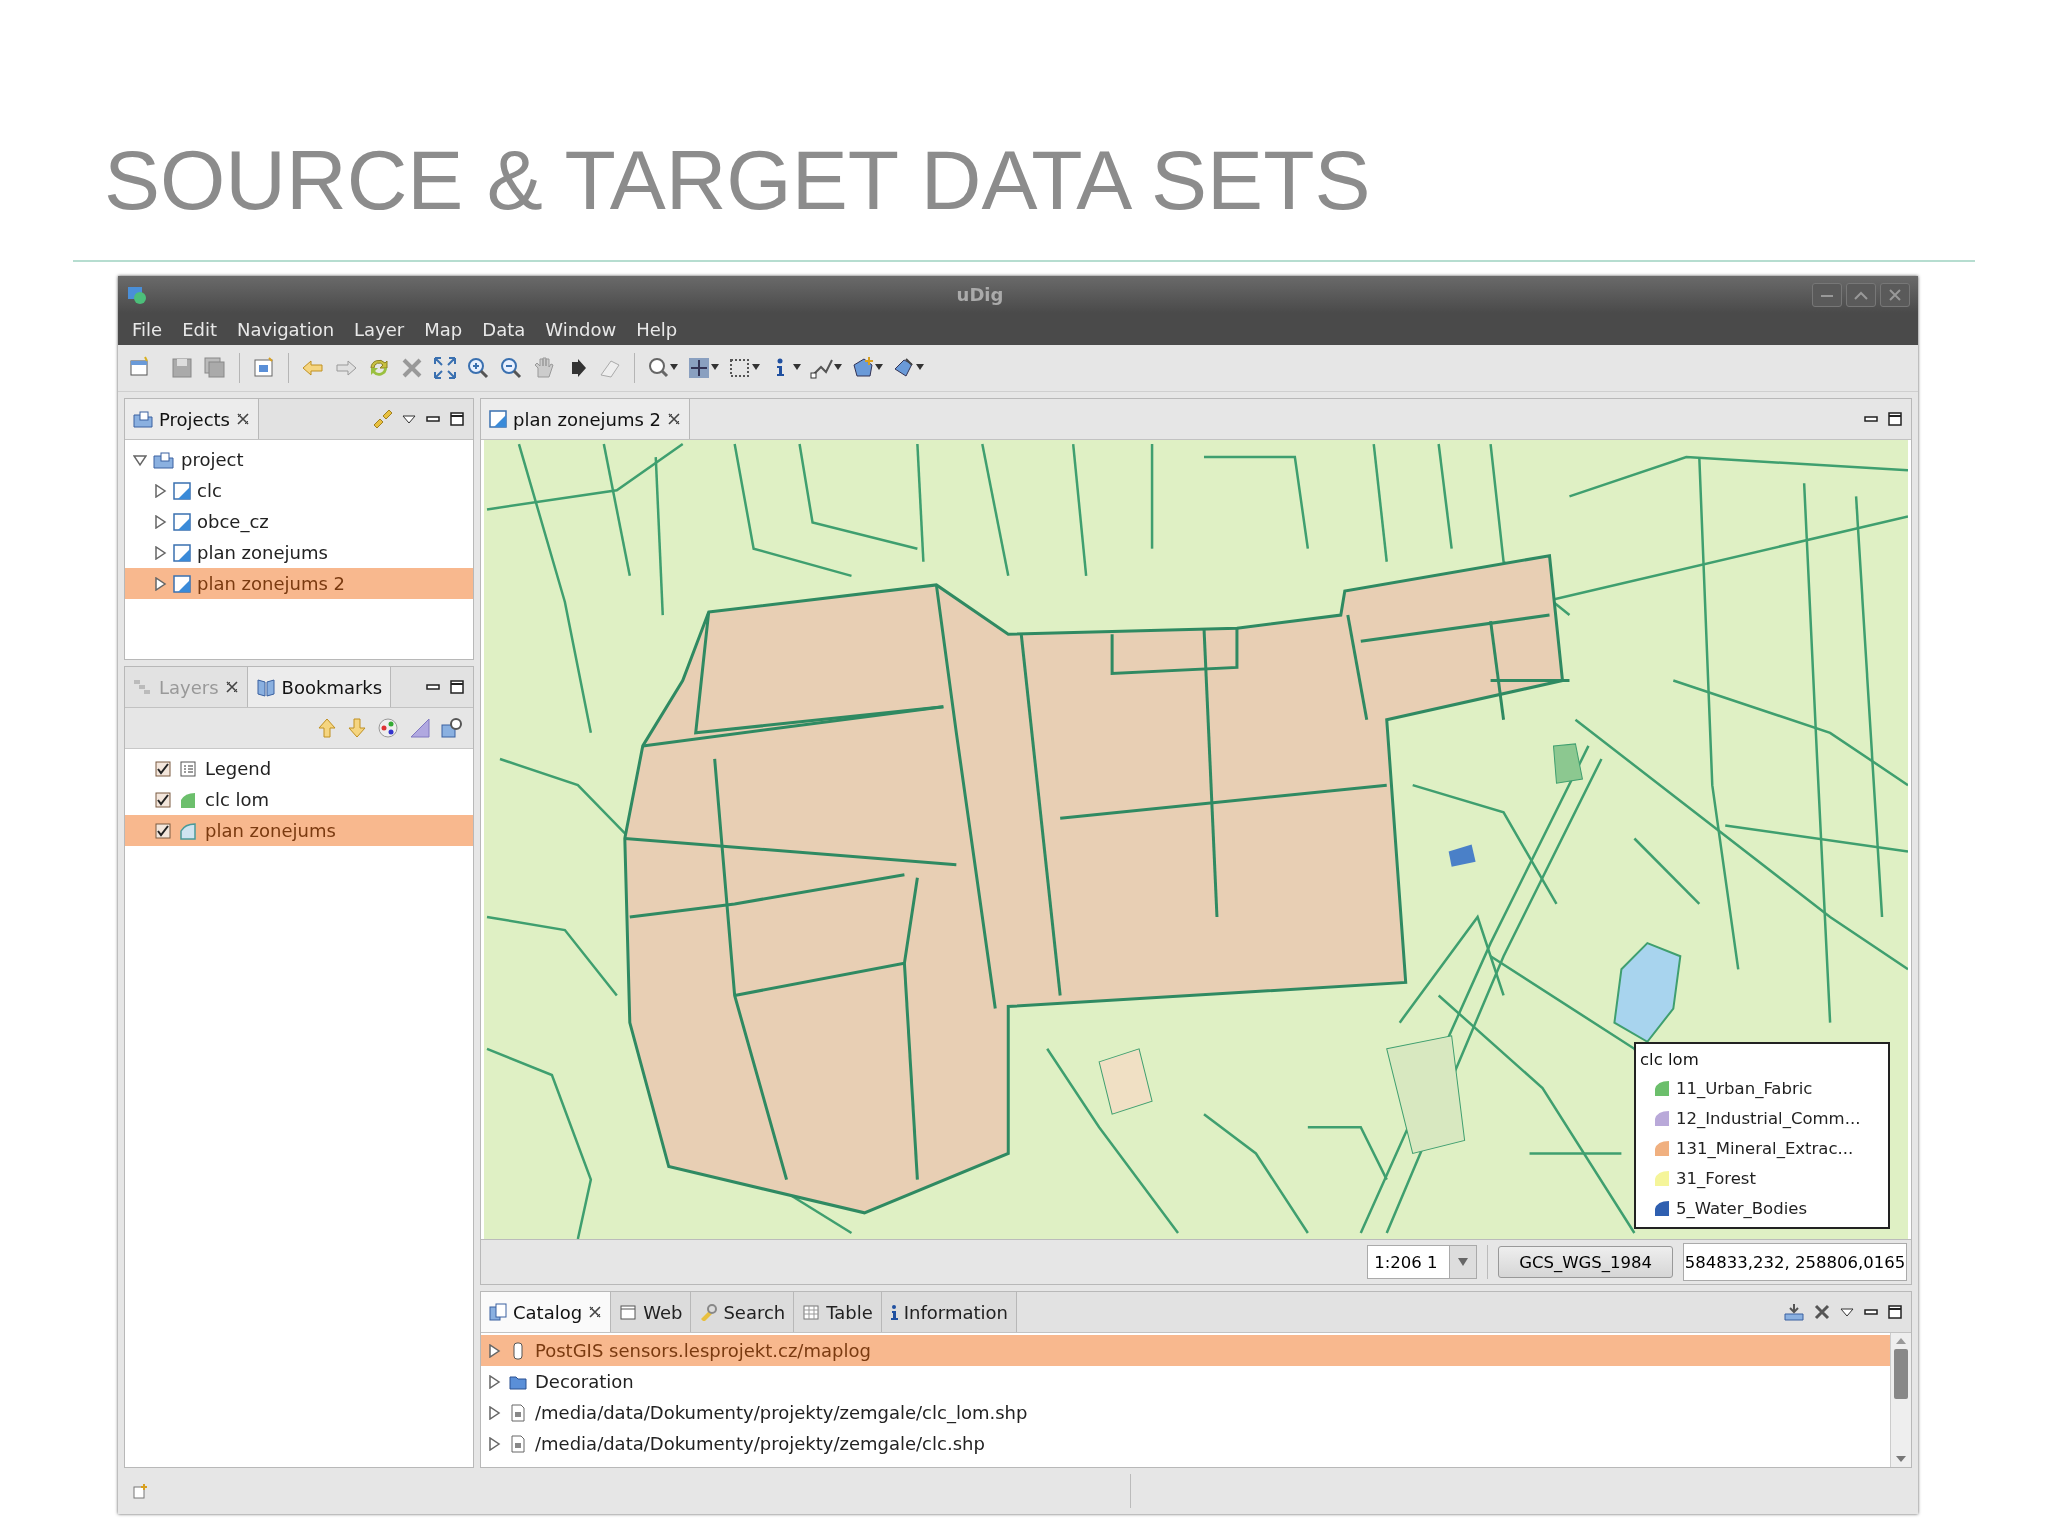  Describe the element at coordinates (445, 368) in the screenshot. I see `zoom-extent-icon` at that location.